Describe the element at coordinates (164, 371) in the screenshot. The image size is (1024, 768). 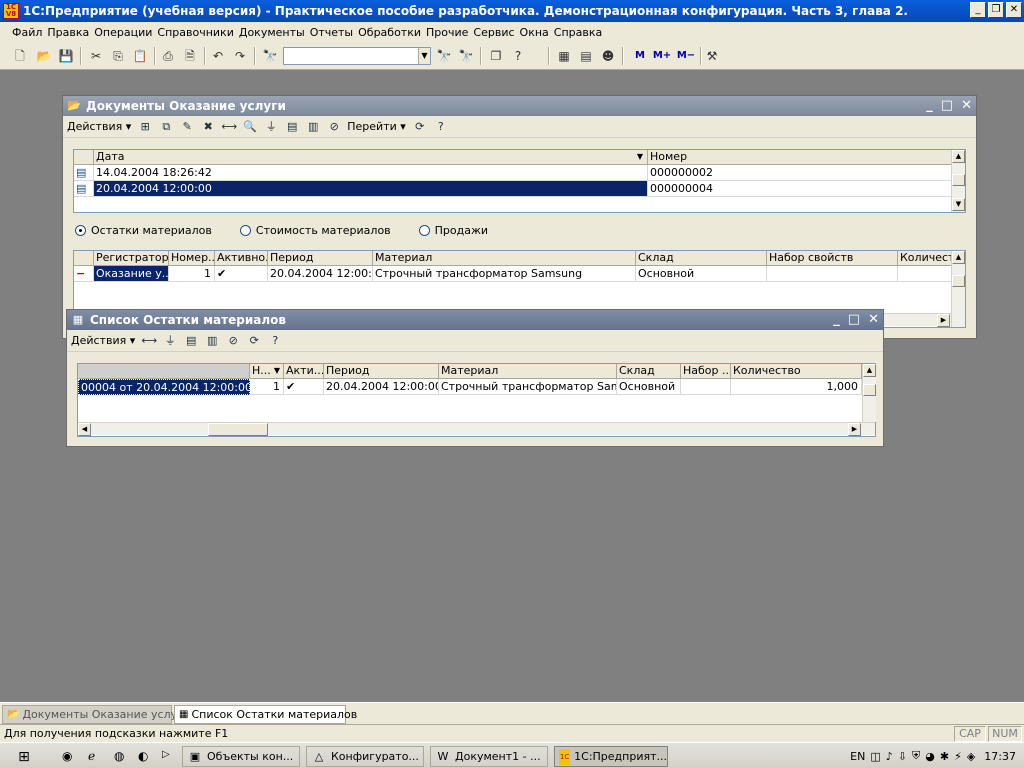
I see `grid-header-registrar` at that location.